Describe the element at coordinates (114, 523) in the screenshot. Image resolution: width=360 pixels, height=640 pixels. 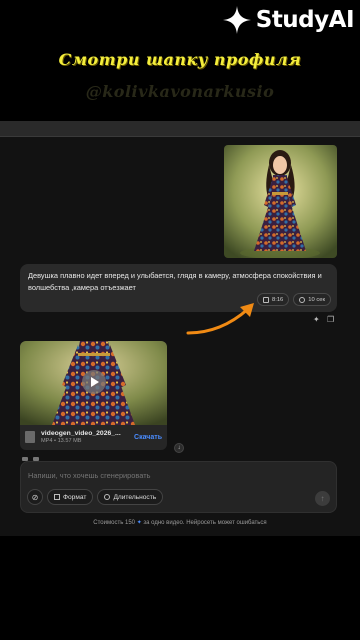
I see `cost-prefix: Стоимость 150` at that location.